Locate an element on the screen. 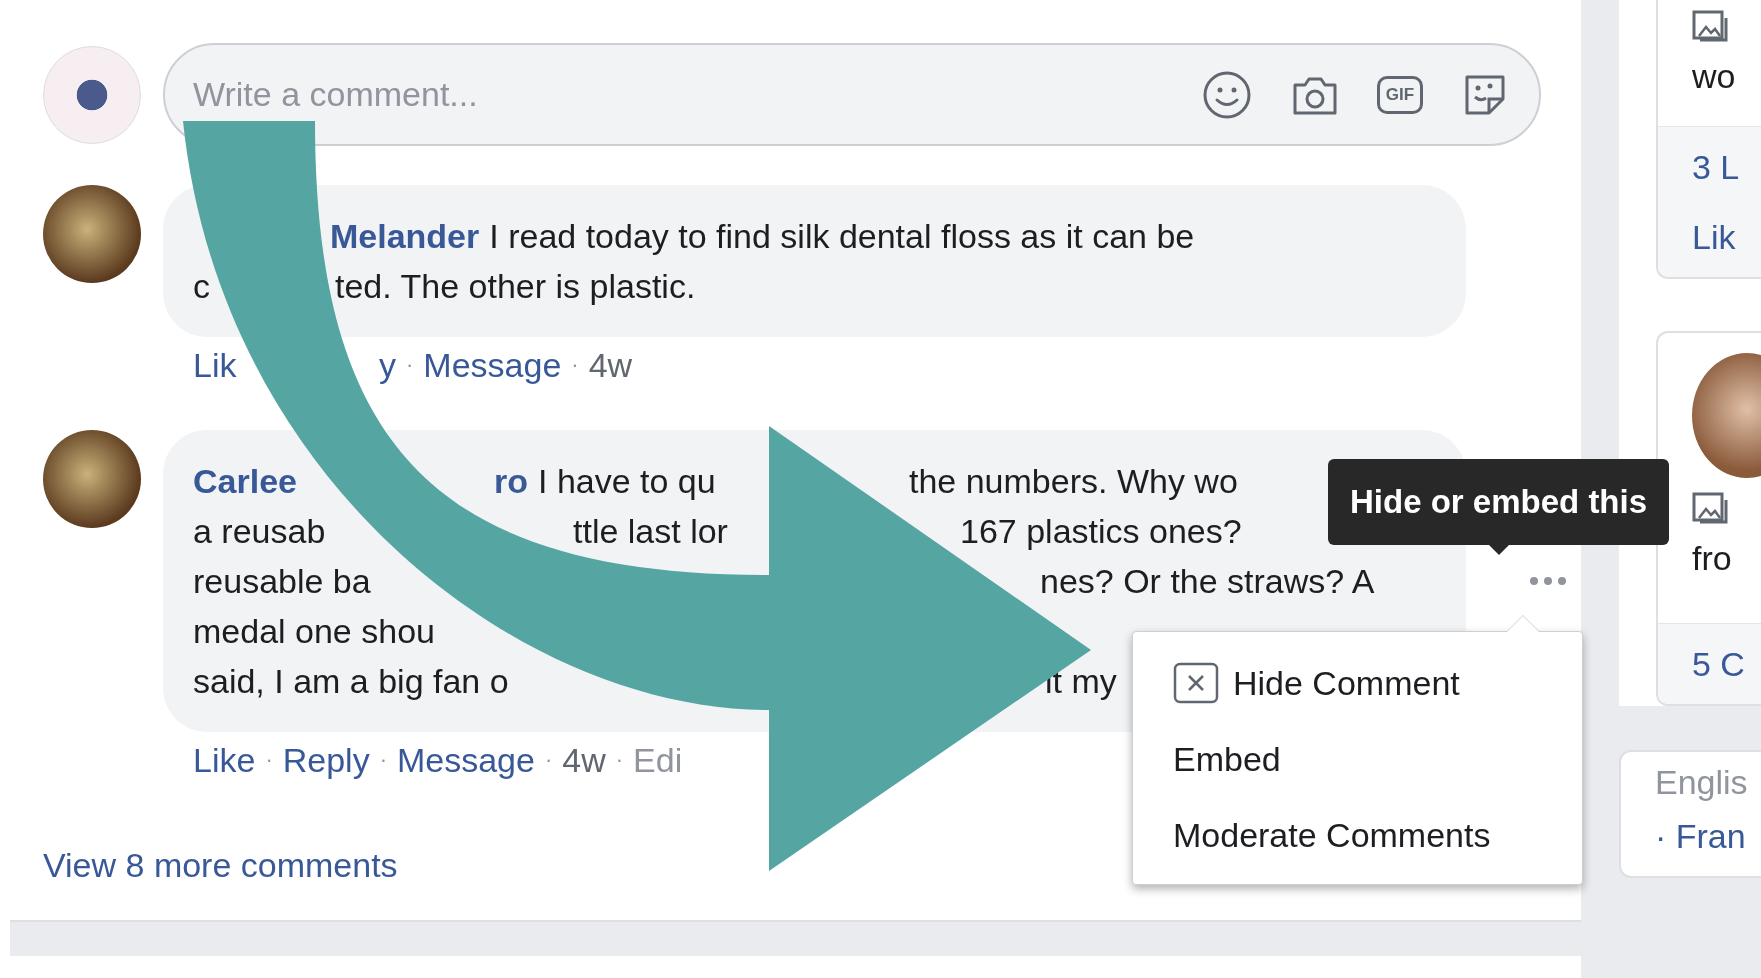 The image size is (1761, 978). menu-item: Moderate Comments is located at coordinates (1357, 835).